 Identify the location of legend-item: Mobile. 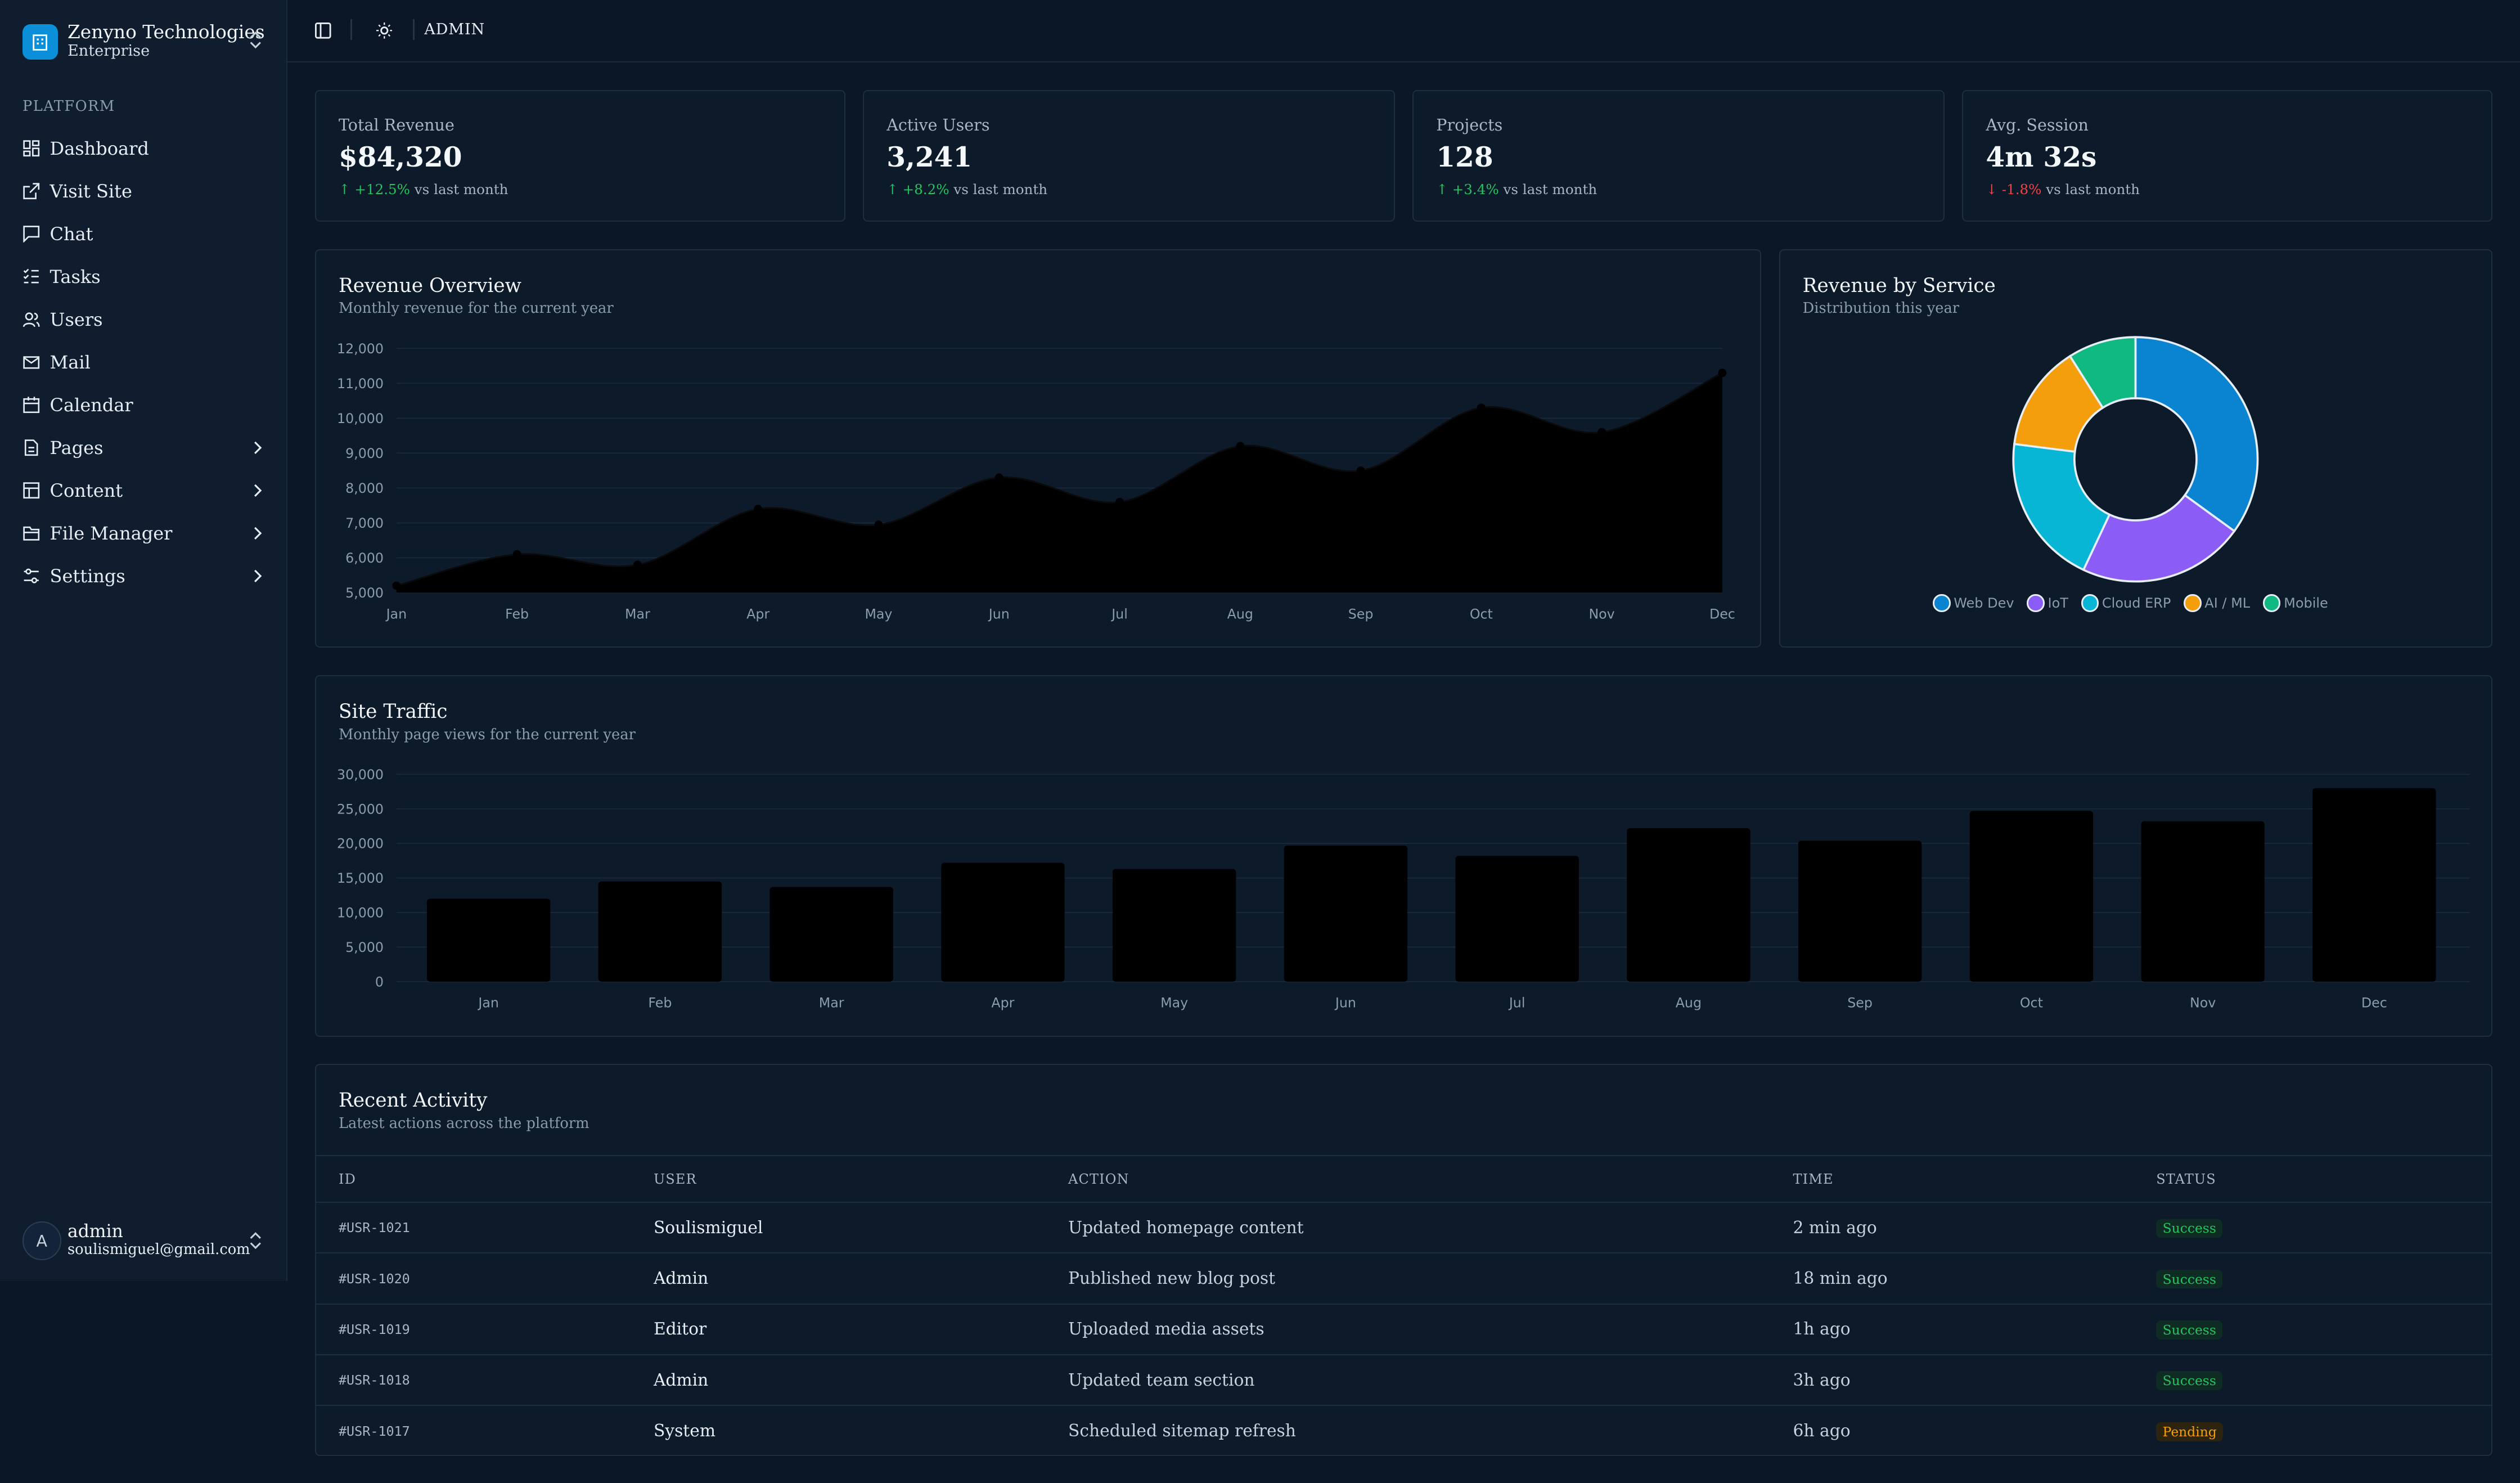
(2295, 603).